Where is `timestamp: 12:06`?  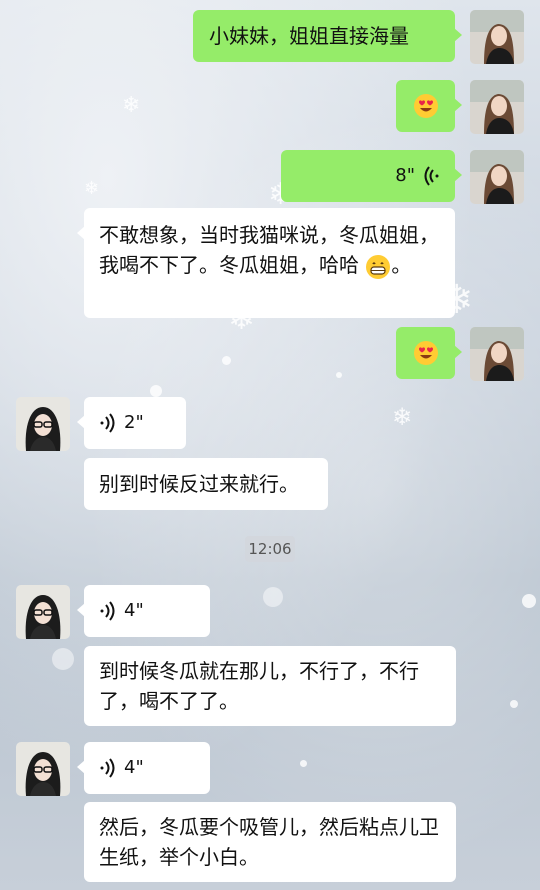 timestamp: 12:06 is located at coordinates (270, 549).